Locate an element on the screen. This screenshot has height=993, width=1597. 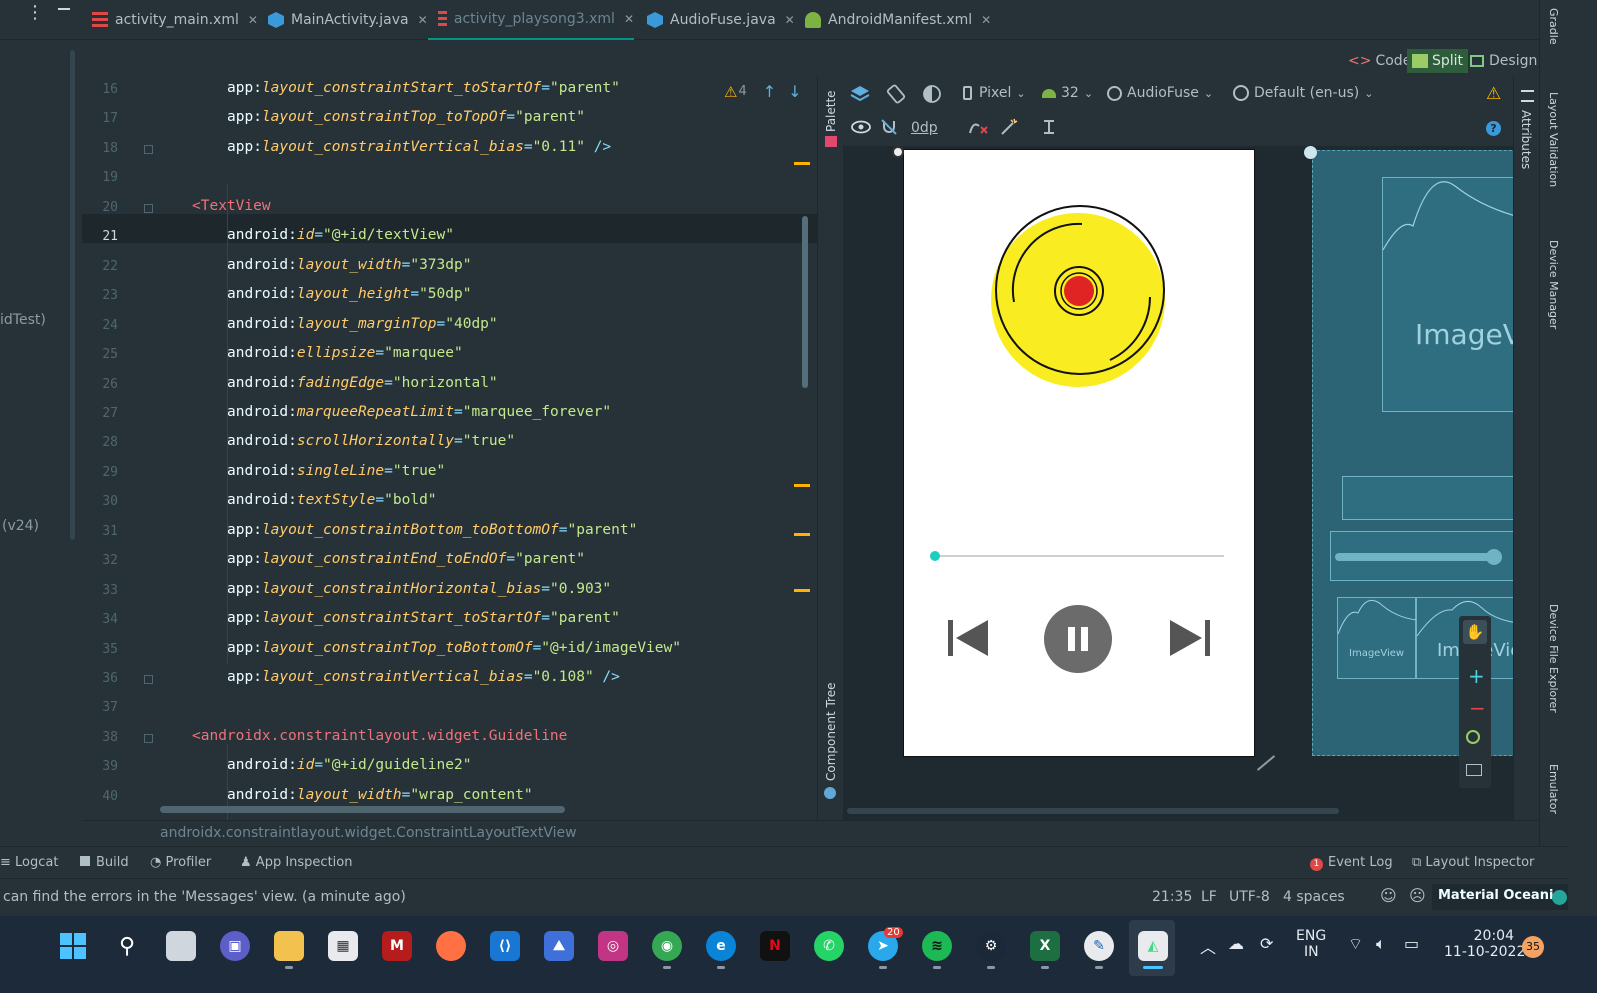
whatsapp-icon: ✆ is located at coordinates (829, 946).